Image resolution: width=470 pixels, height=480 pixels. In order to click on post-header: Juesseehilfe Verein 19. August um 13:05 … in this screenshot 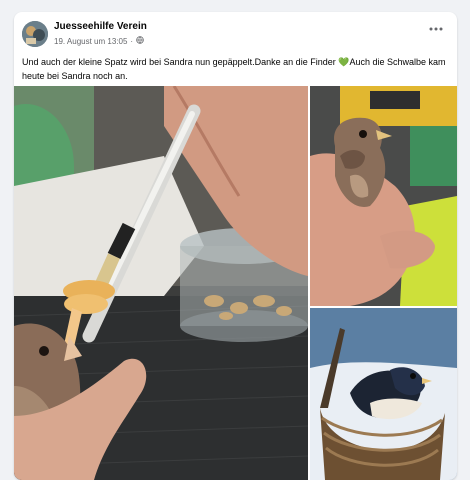, I will do `click(235, 32)`.